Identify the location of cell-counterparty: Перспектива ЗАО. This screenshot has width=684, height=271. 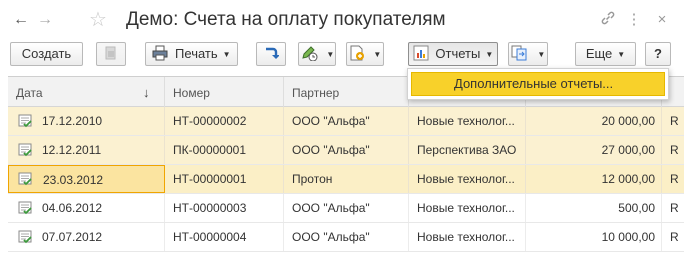
(467, 150).